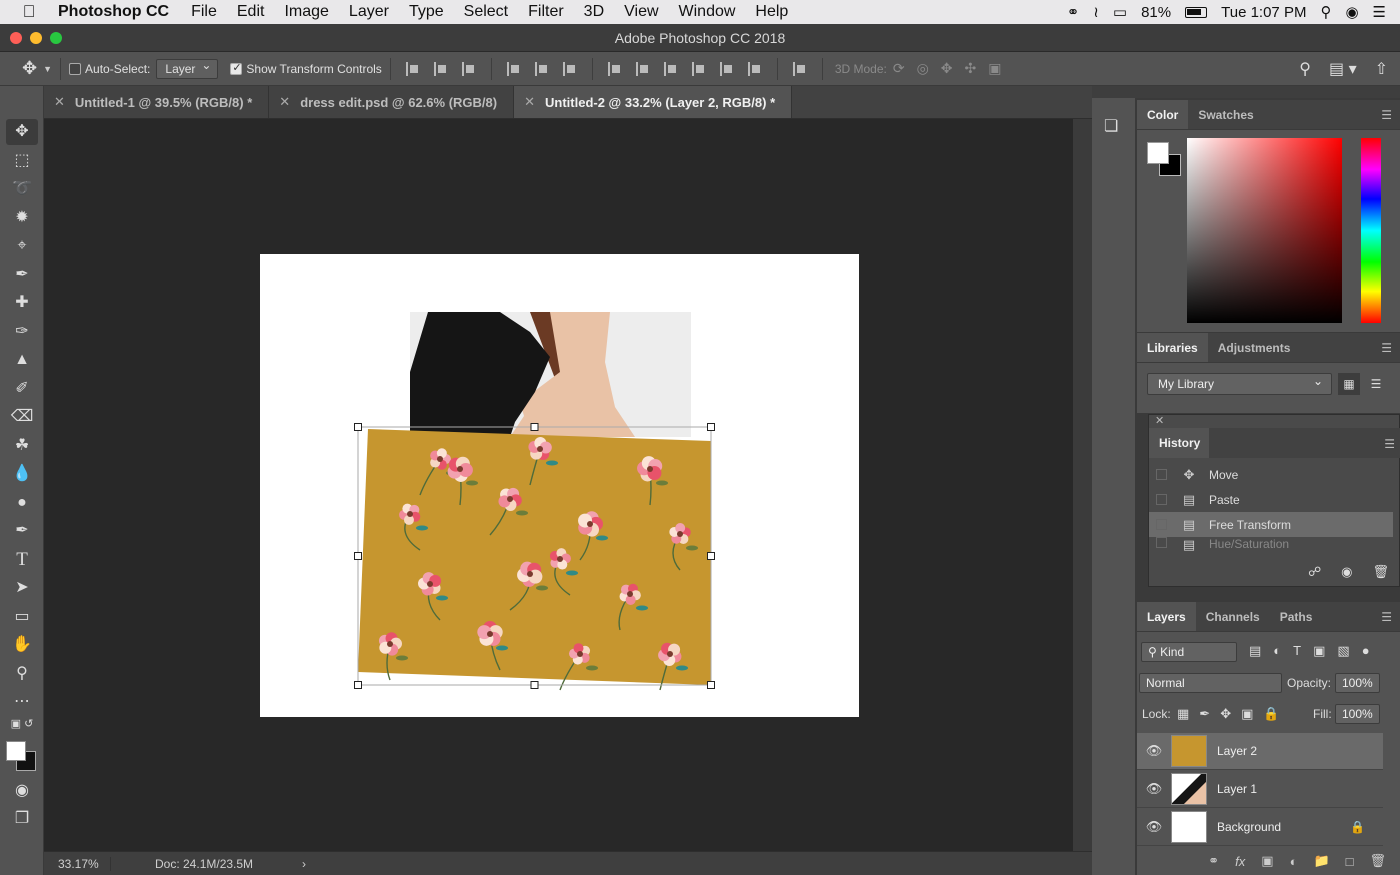 Image resolution: width=1400 pixels, height=875 pixels. Describe the element at coordinates (1172, 347) in the screenshot. I see `tab-libraries: Libraries` at that location.